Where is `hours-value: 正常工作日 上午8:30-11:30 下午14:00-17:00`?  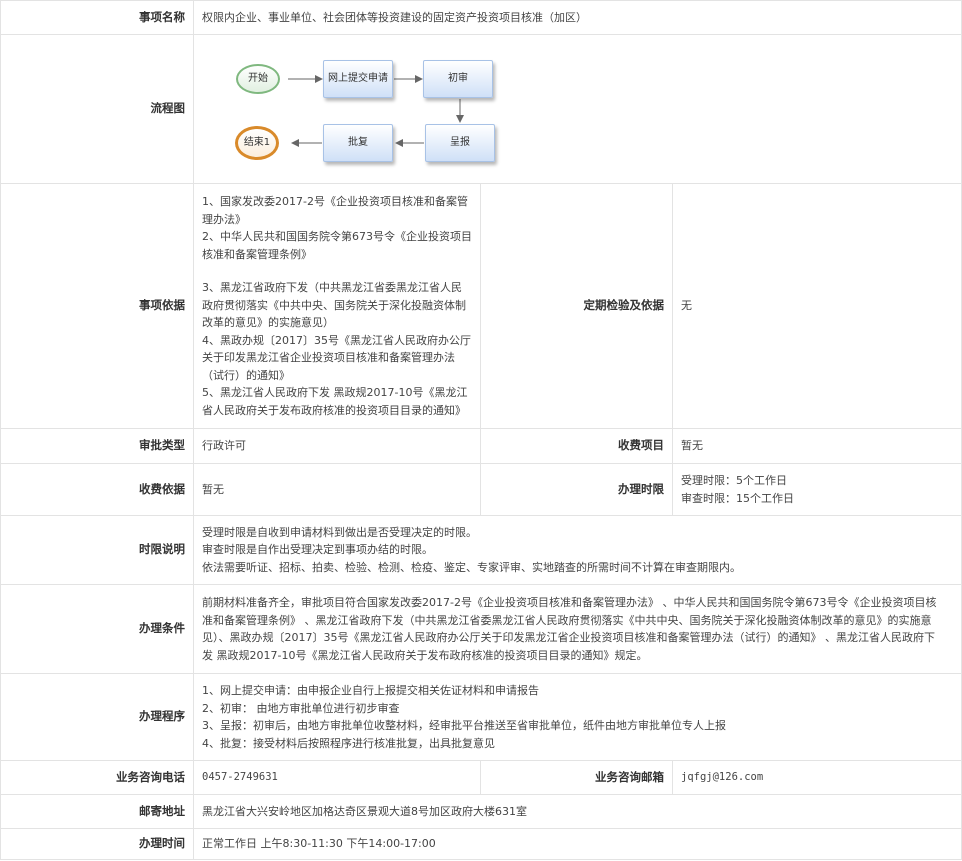
hours-value: 正常工作日 上午8:30-11:30 下午14:00-17:00 is located at coordinates (577, 844).